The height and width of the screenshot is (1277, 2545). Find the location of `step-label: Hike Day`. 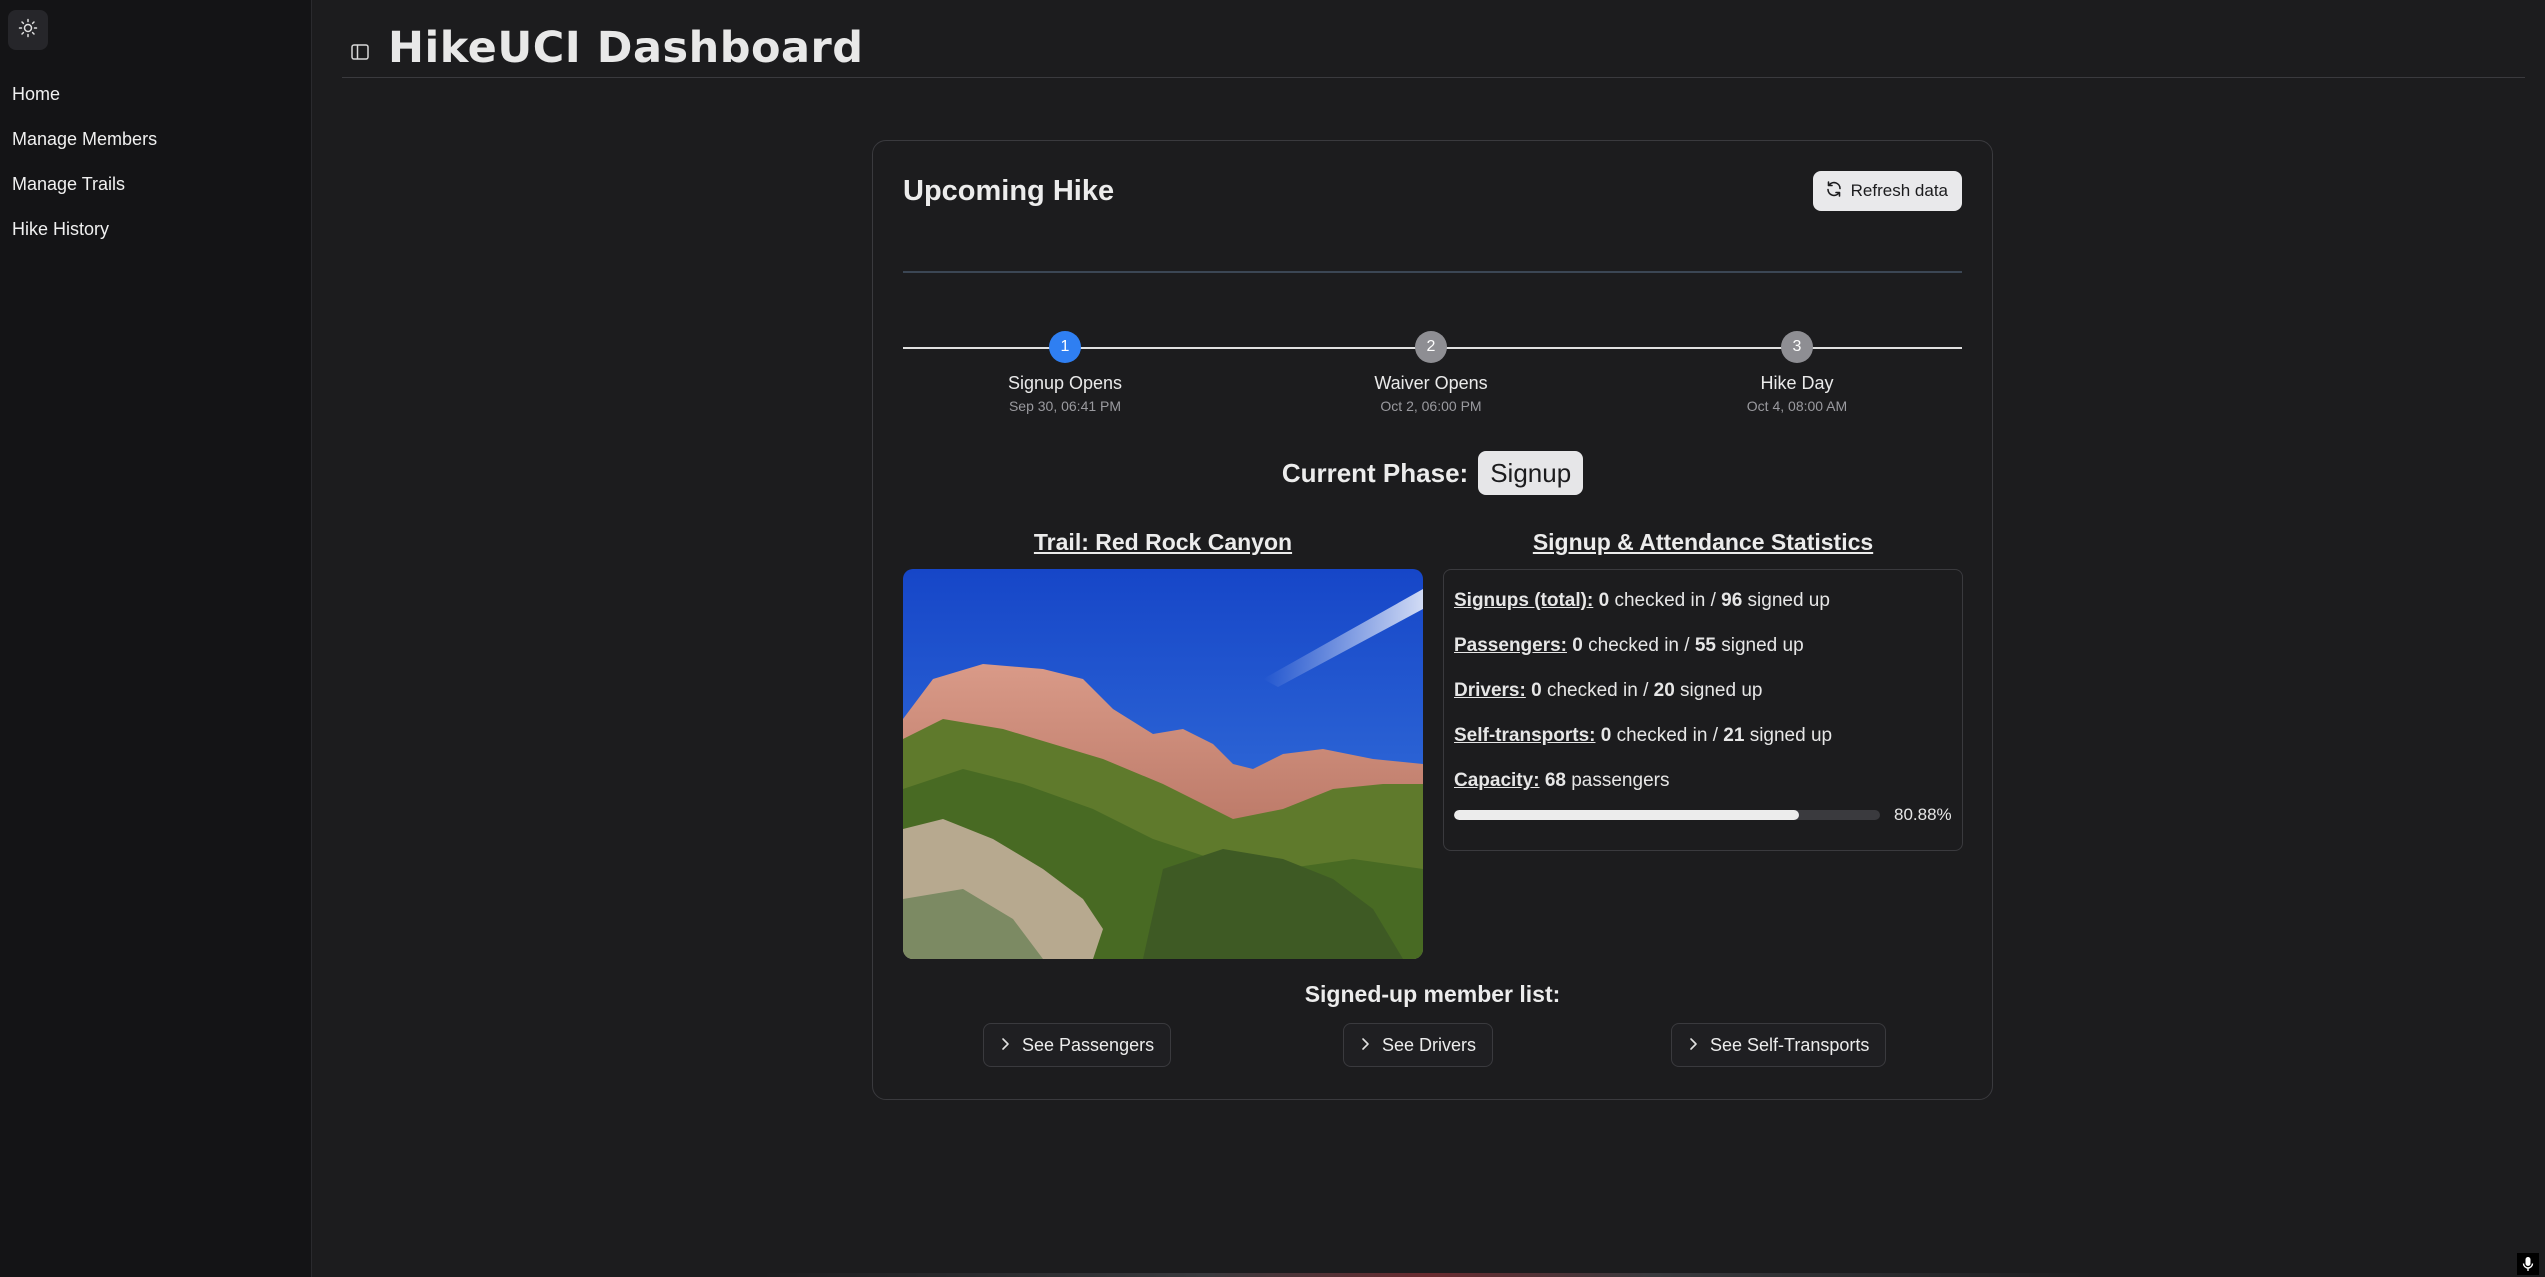

step-label: Hike Day is located at coordinates (1797, 383).